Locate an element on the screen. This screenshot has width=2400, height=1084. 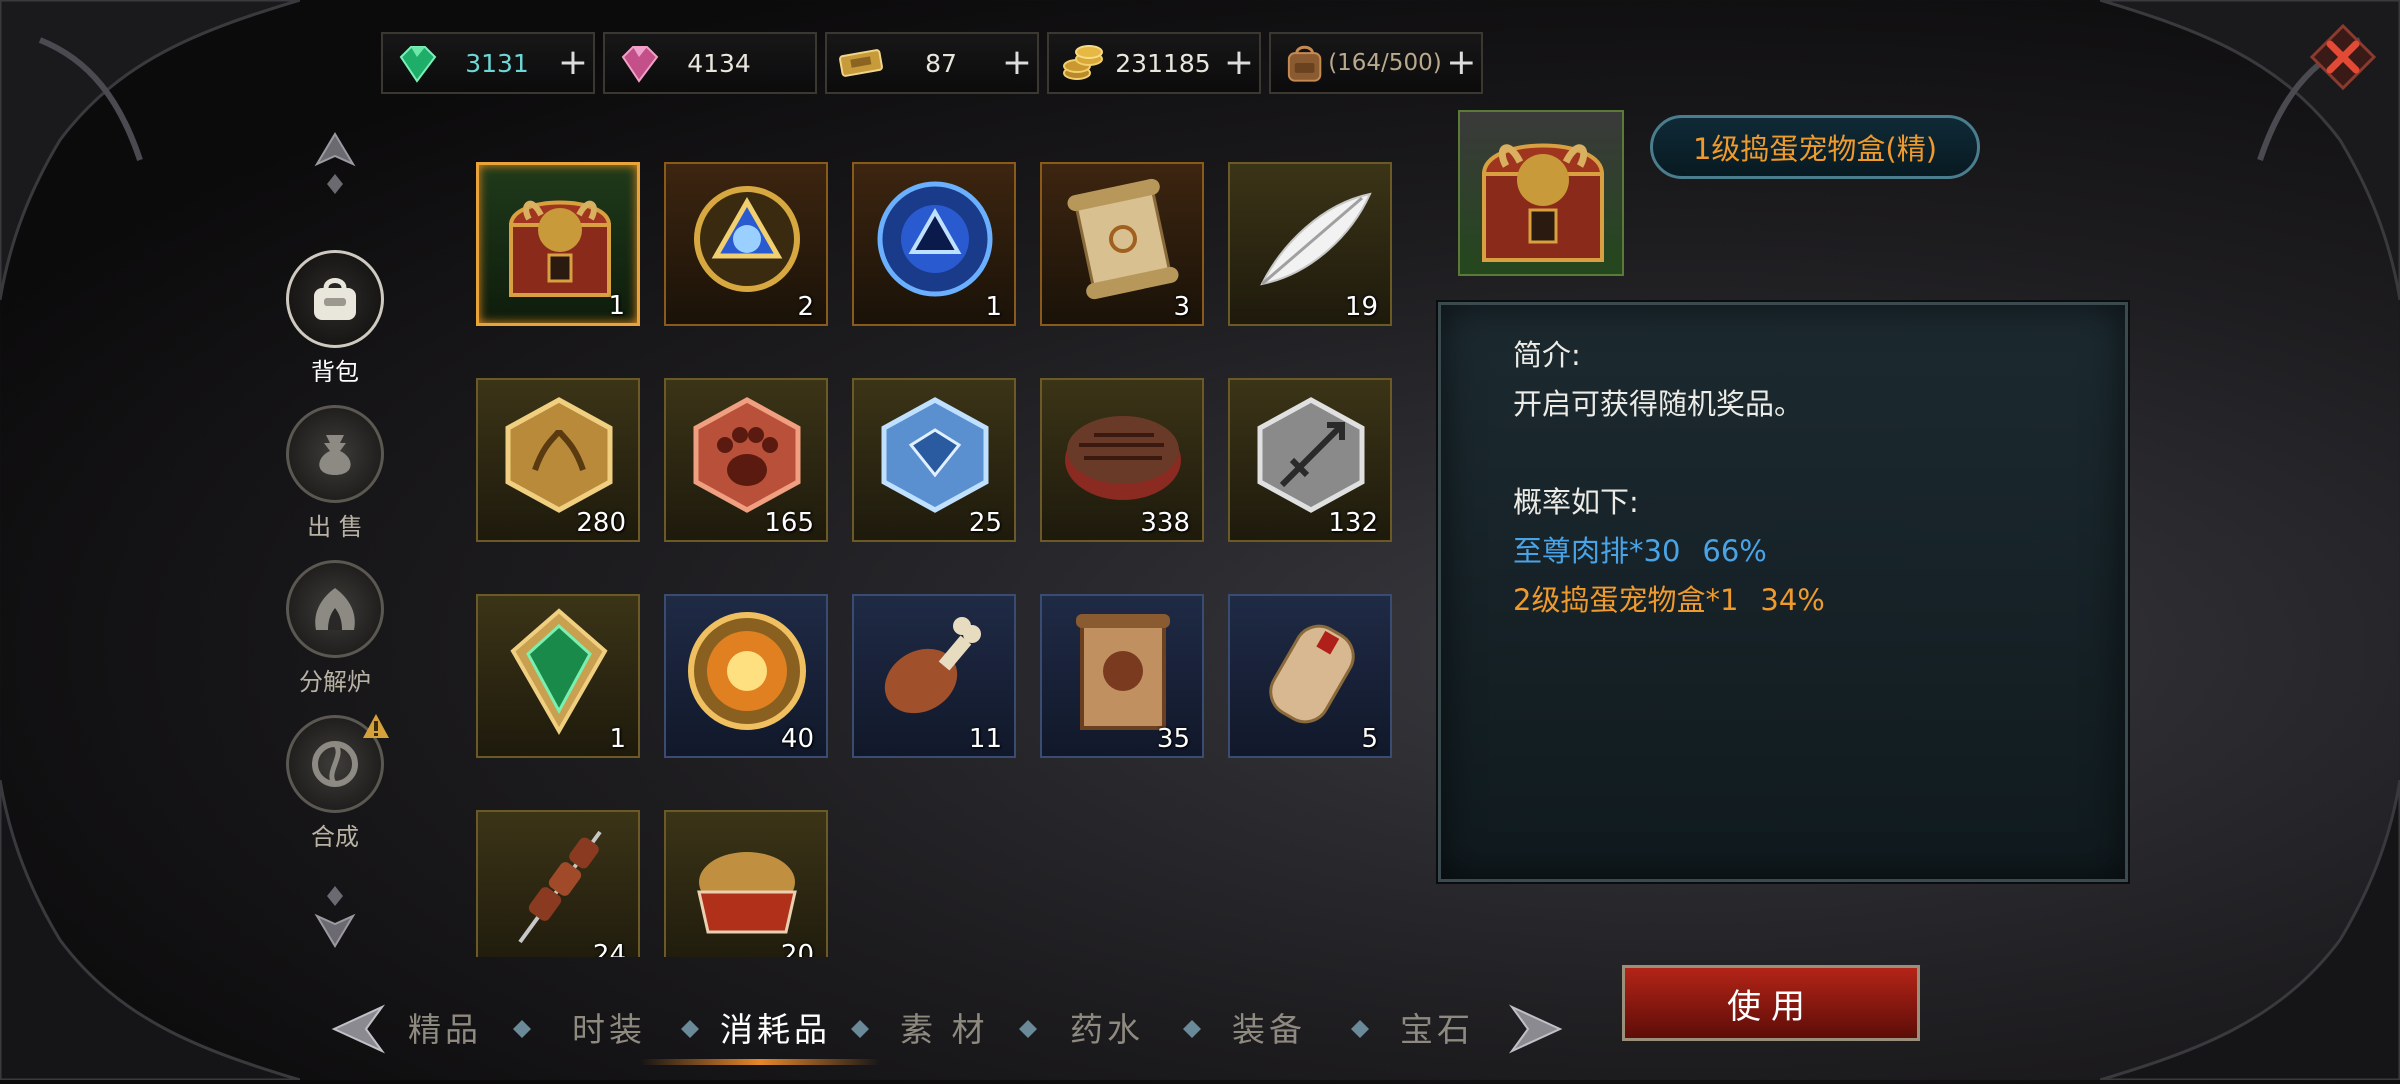
ticket-icon is located at coordinates (861, 63).